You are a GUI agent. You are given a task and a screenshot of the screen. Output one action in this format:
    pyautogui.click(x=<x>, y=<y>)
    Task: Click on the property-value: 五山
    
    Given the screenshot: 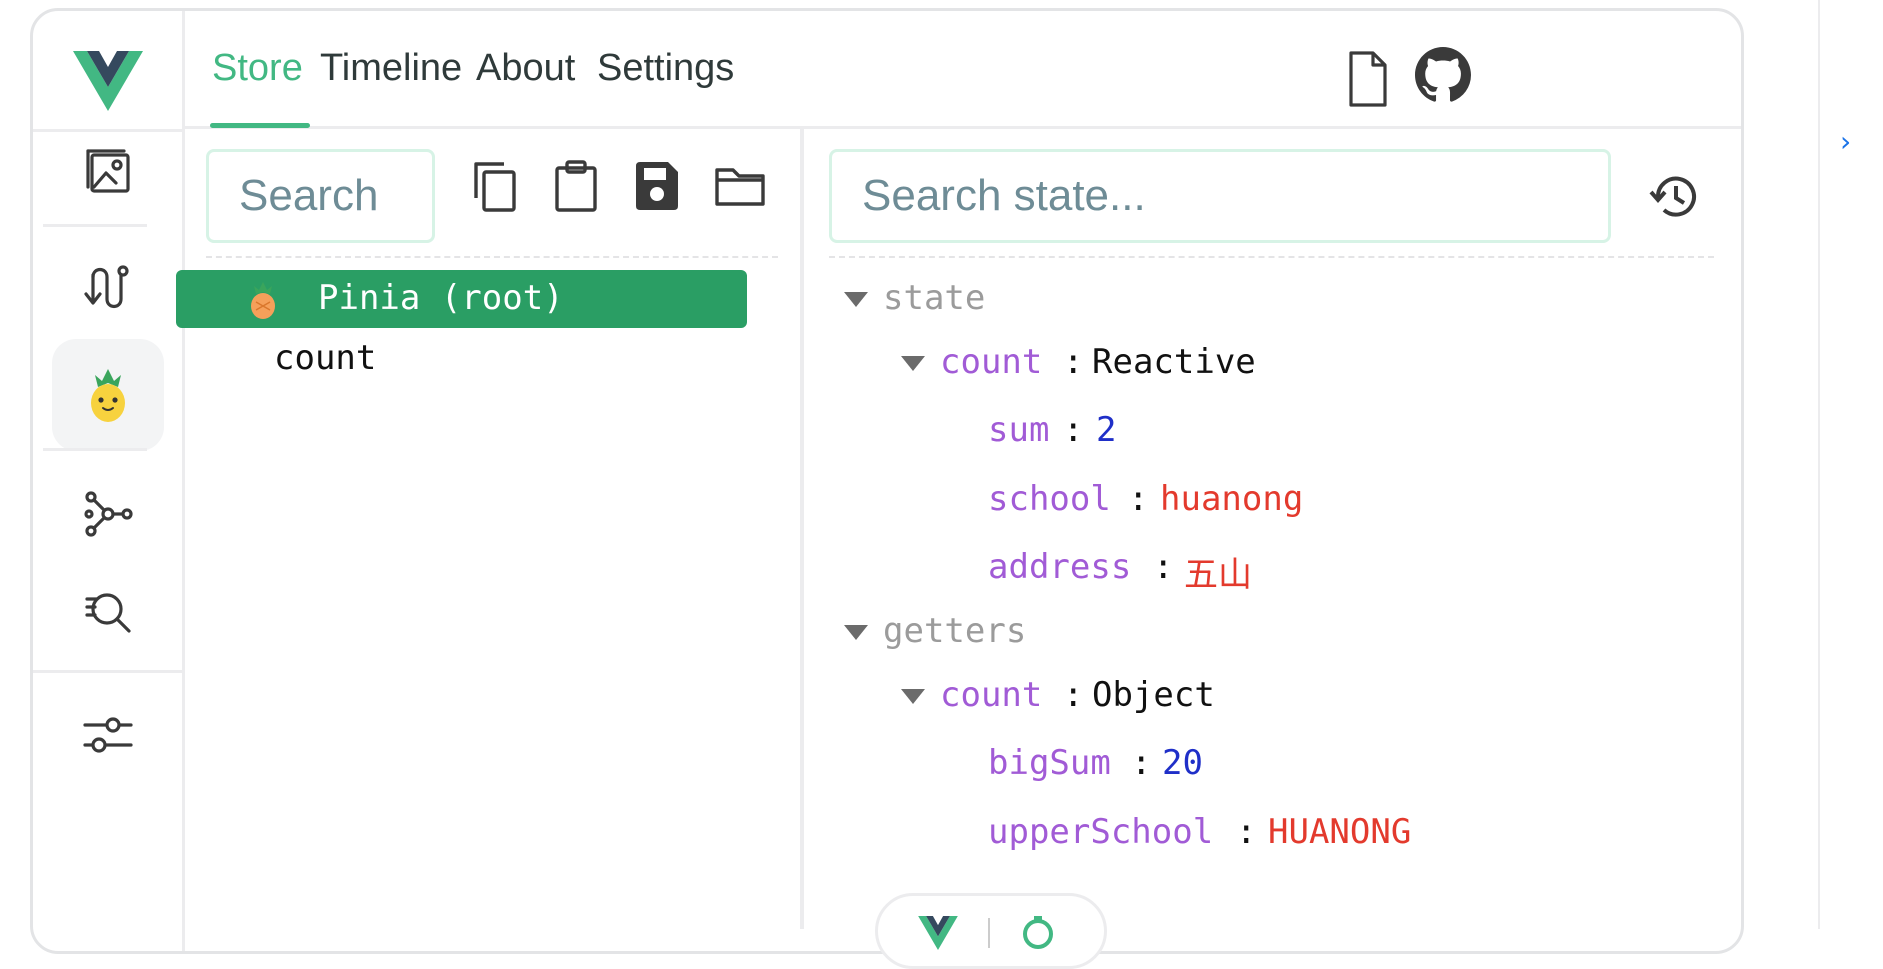 What is the action you would take?
    pyautogui.click(x=1218, y=571)
    